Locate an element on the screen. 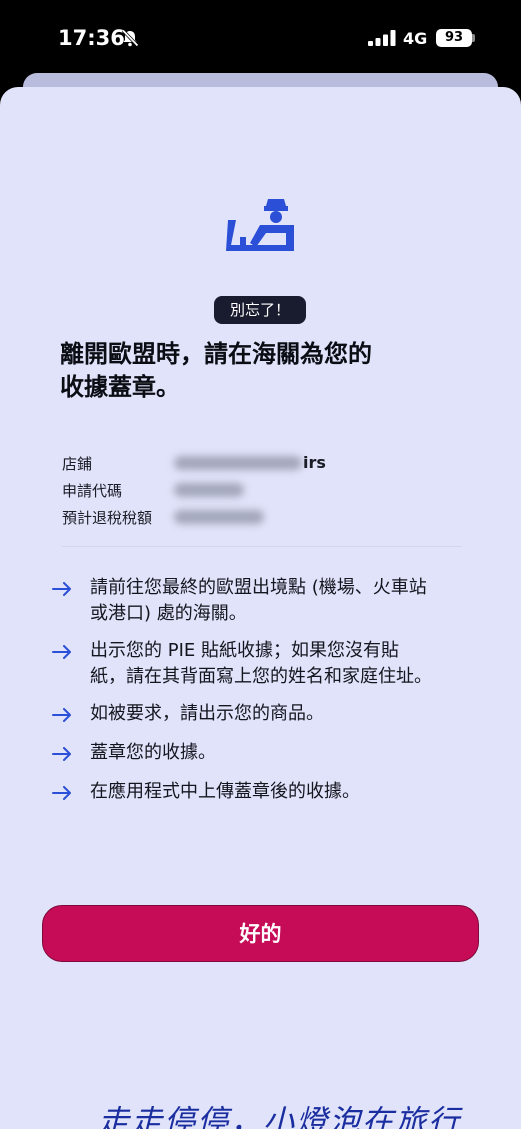  ok-button: 好的 is located at coordinates (260, 933).